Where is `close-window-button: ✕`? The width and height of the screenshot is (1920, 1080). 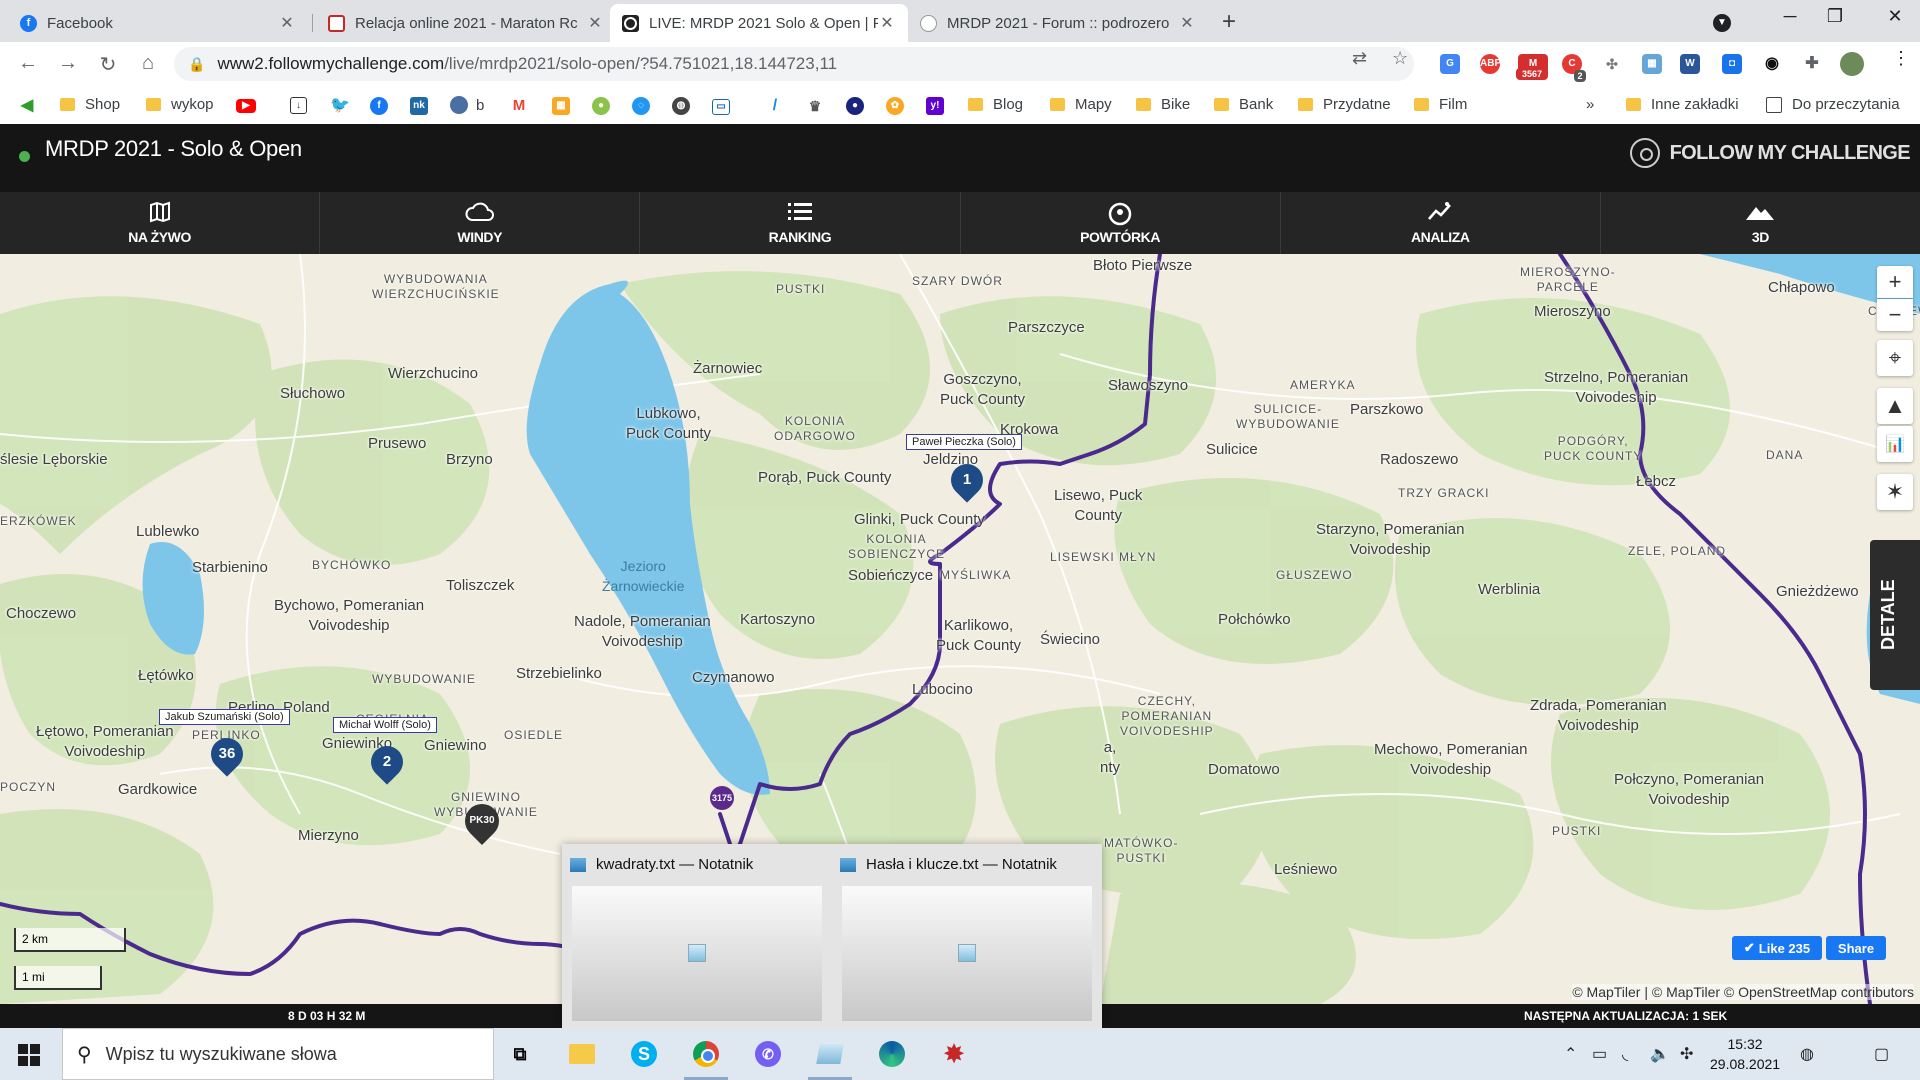
close-window-button: ✕ is located at coordinates (1895, 16).